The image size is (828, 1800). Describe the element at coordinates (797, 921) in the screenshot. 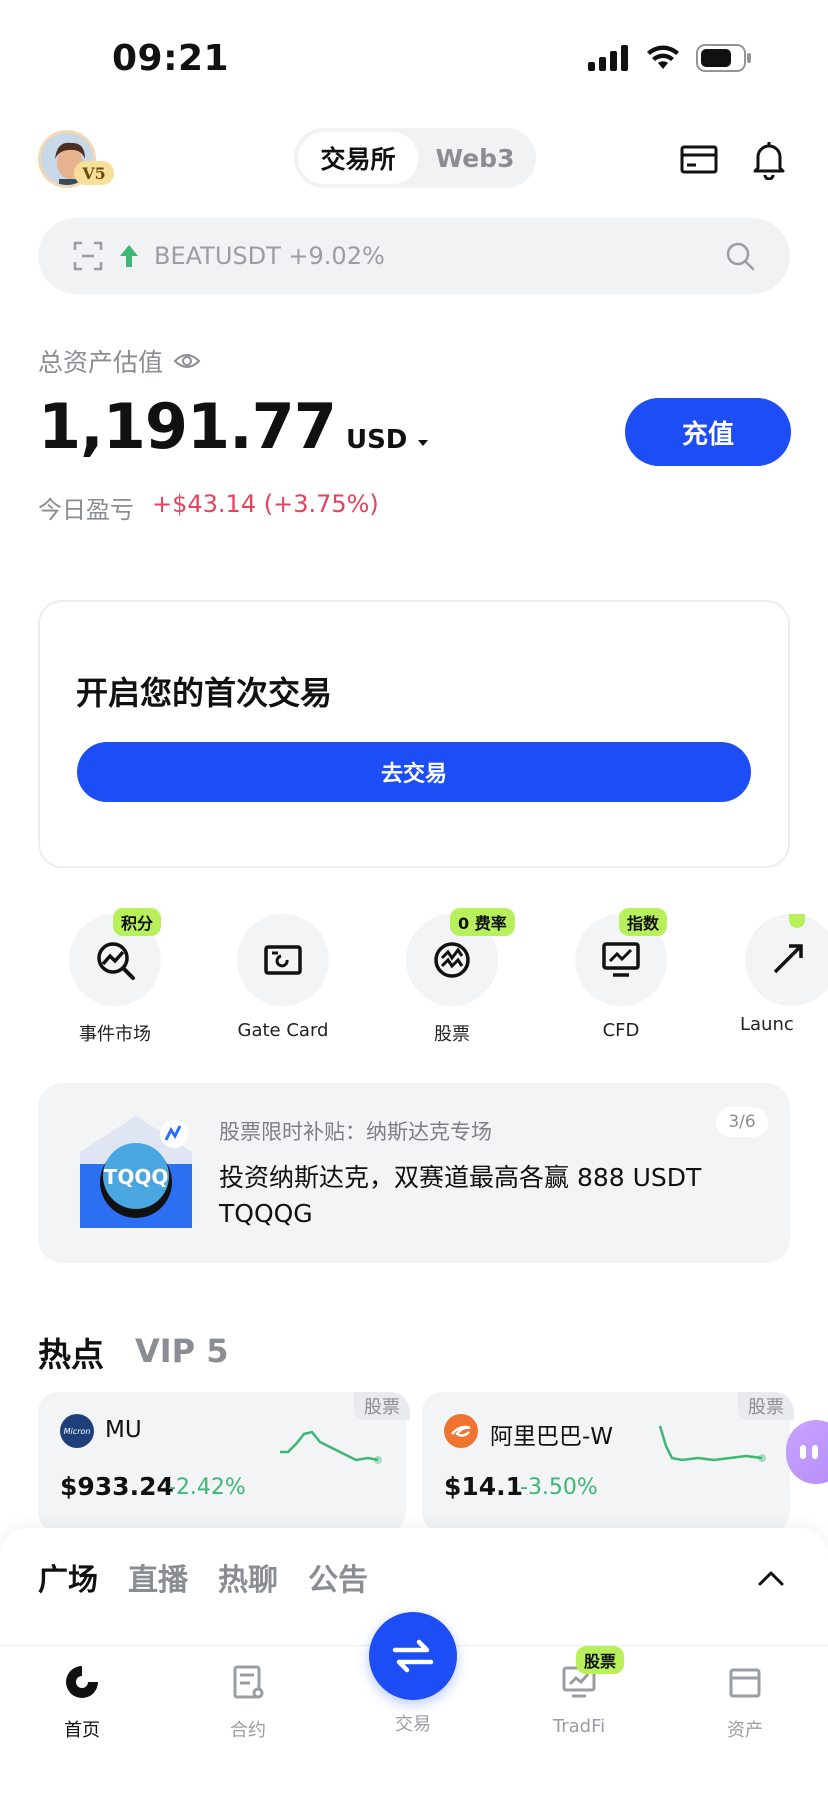

I see `shortcut-tag` at that location.